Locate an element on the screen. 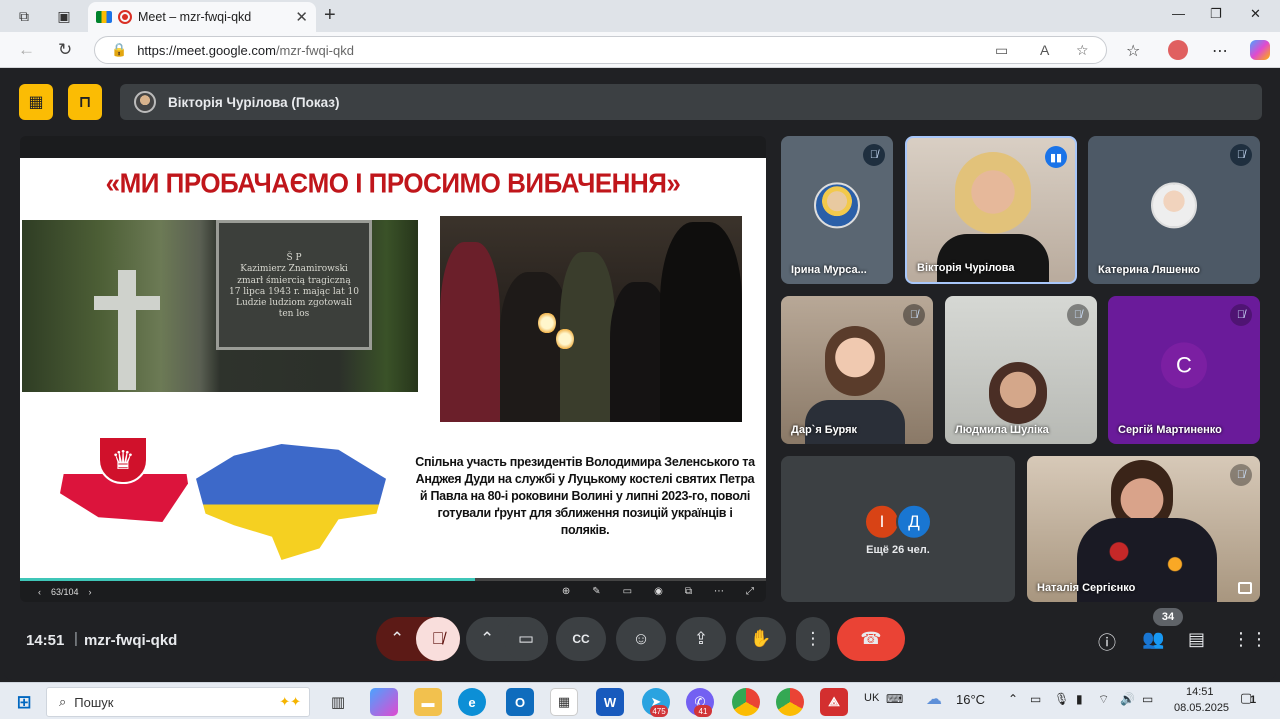  profile-avatar is located at coordinates (1178, 50).